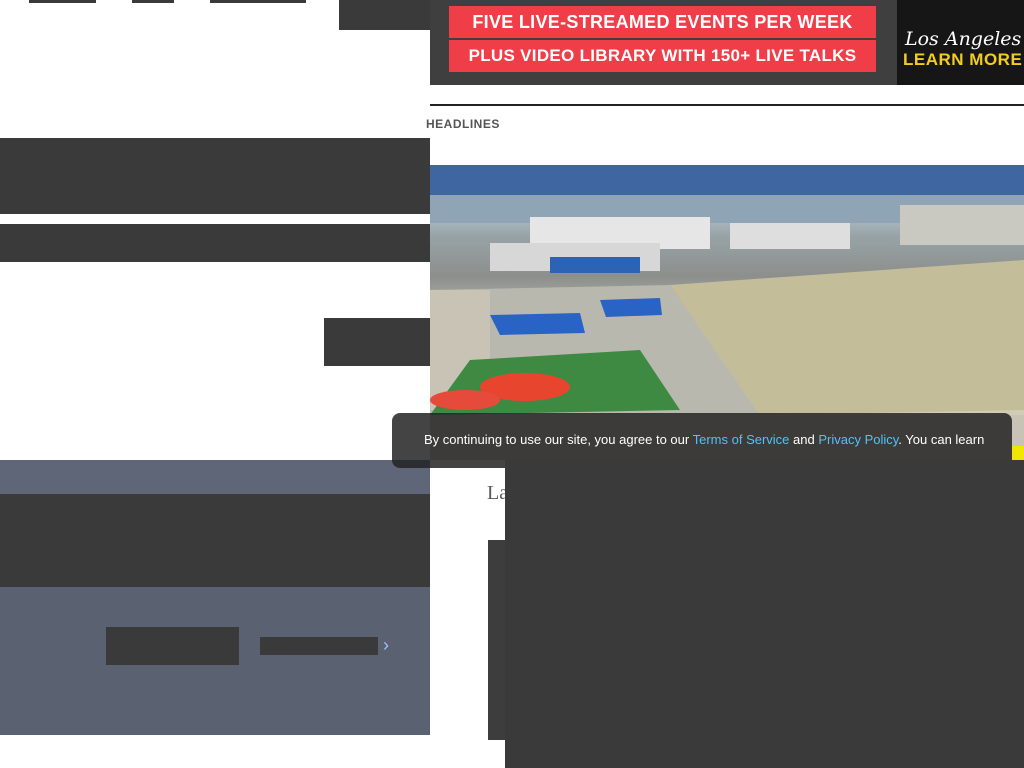 This screenshot has width=1024, height=768. What do you see at coordinates (1018, 453) in the screenshot?
I see `promo-tab` at bounding box center [1018, 453].